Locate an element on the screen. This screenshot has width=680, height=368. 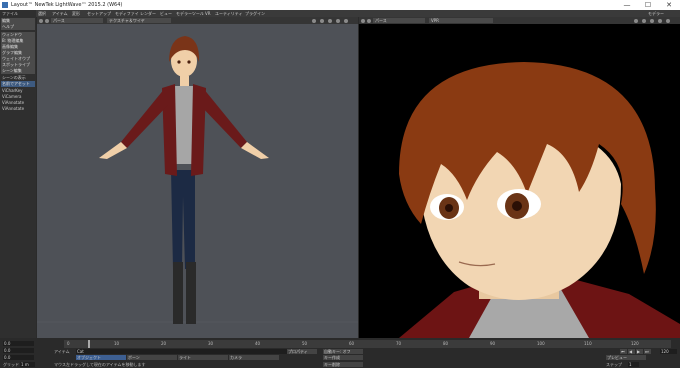
tick-20: 20 is located at coordinates (164, 343).